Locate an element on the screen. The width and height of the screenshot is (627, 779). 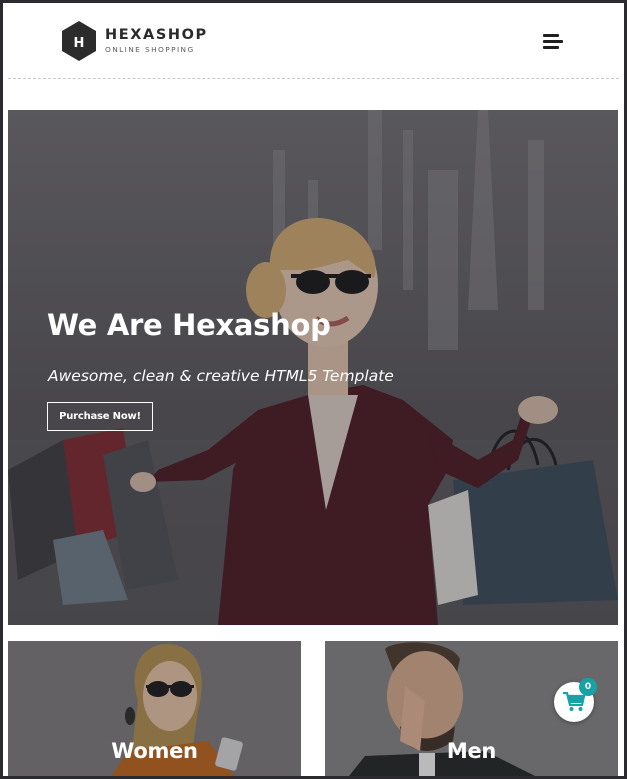
logo-letter: H is located at coordinates (79, 43).